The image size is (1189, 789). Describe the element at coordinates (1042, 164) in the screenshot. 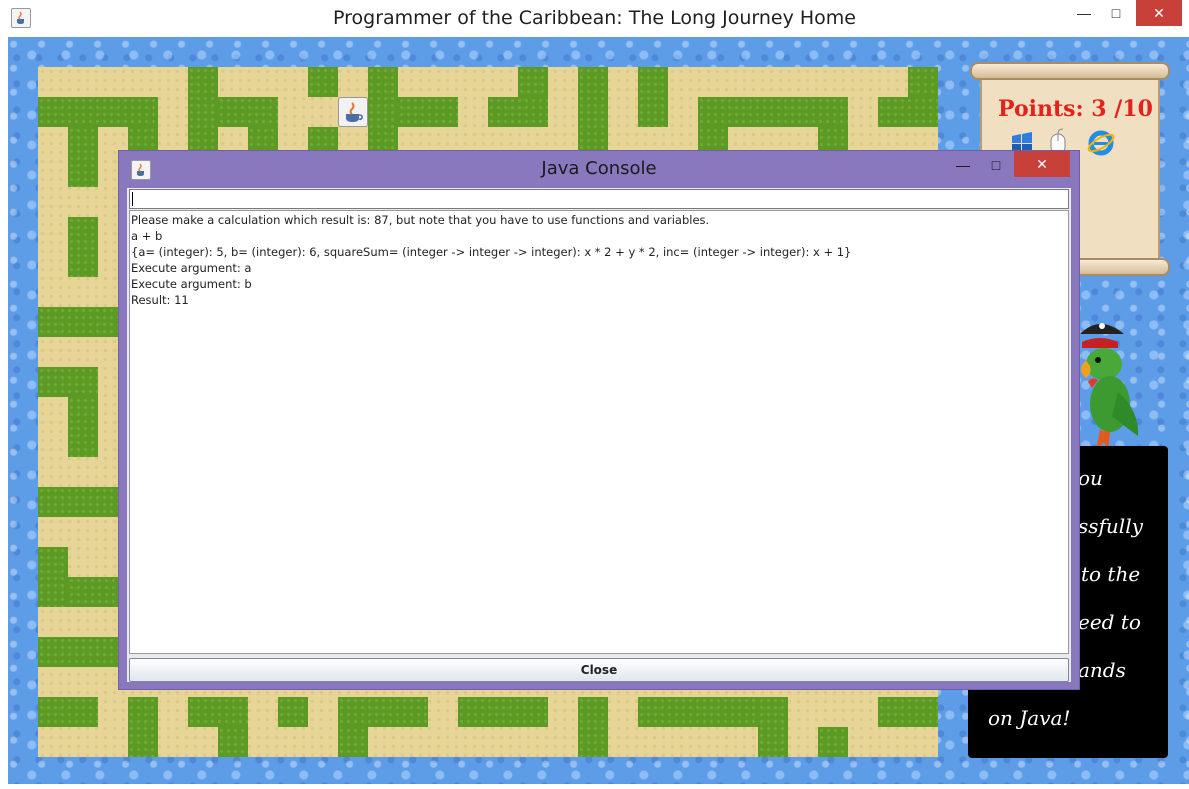

I see `console-close-window-button: ✕` at that location.